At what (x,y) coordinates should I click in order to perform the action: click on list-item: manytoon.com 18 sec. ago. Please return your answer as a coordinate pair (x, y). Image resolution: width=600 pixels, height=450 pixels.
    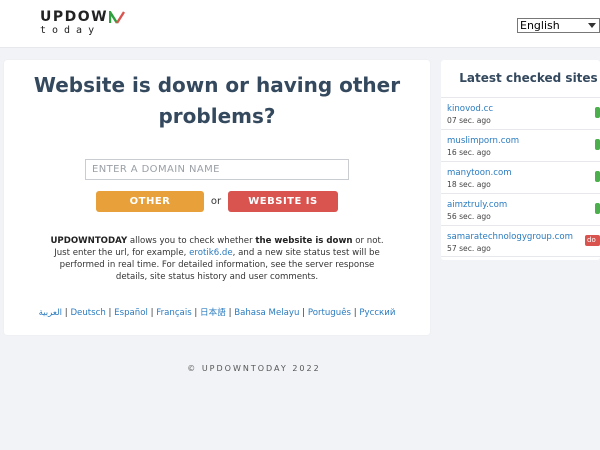
    Looking at the image, I should click on (520, 177).